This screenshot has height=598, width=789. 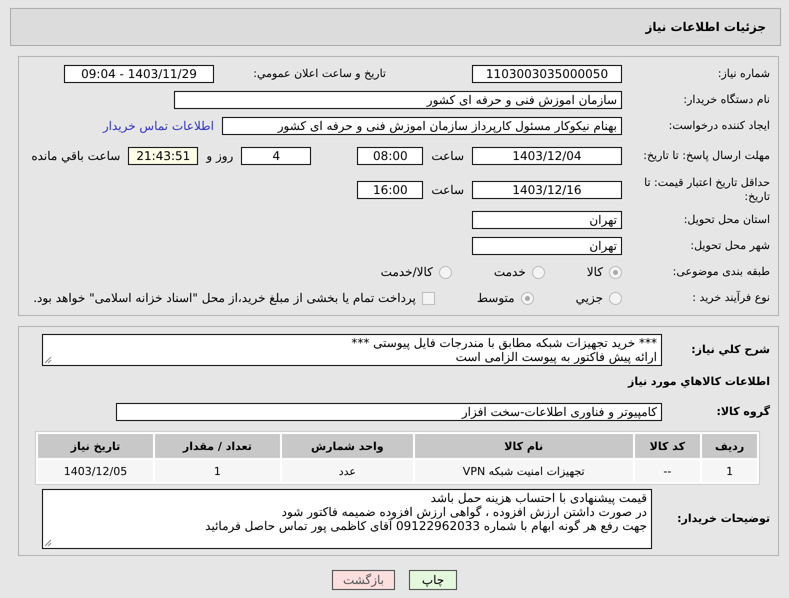 What do you see at coordinates (220, 156) in the screenshot?
I see `days-label: روز و` at bounding box center [220, 156].